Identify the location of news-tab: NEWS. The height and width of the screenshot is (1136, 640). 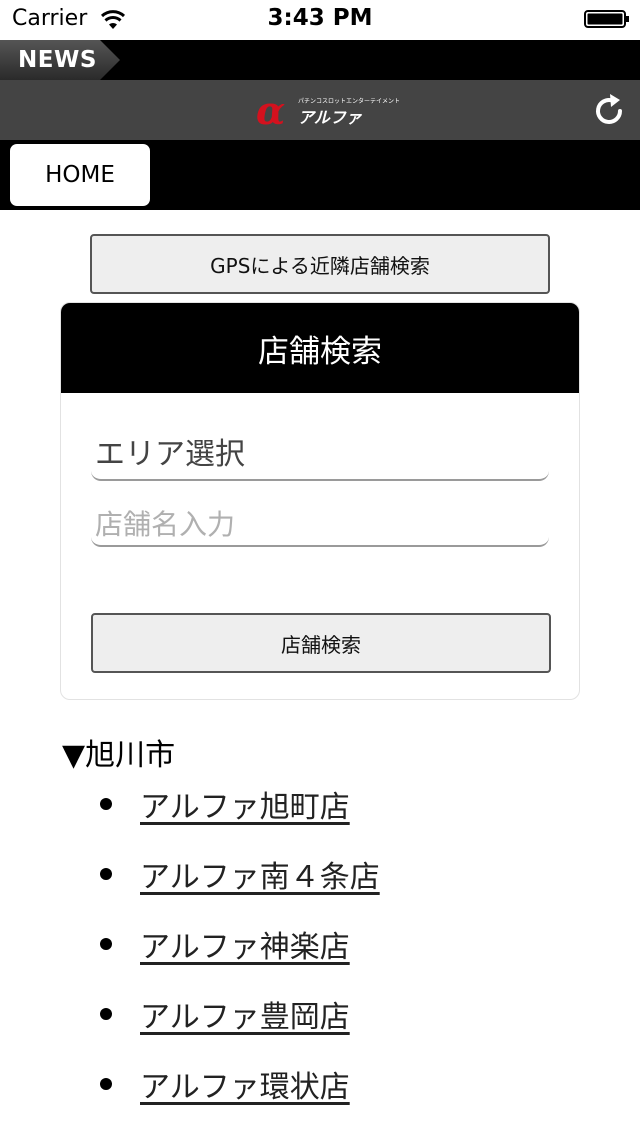
(60, 60).